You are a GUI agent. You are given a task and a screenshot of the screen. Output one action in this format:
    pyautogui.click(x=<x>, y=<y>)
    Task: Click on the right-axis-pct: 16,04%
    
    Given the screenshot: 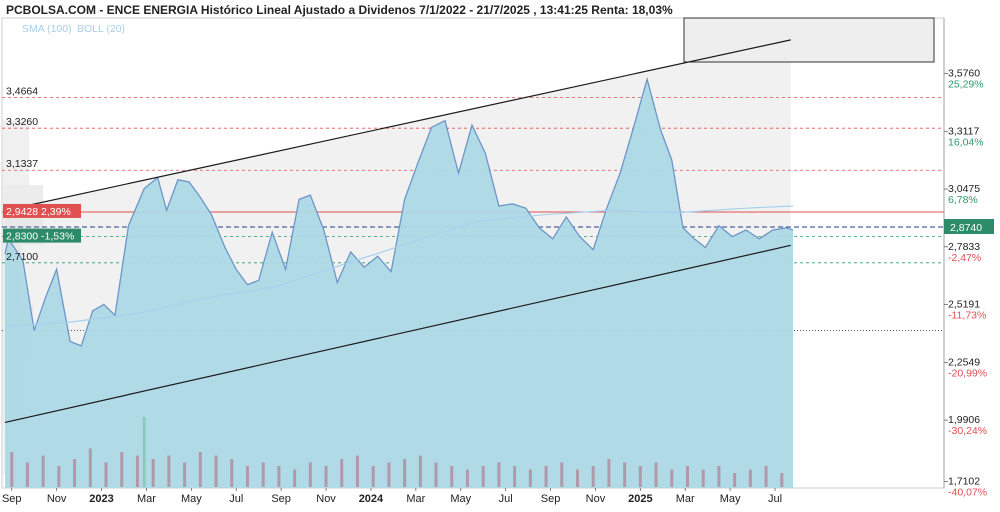 What is the action you would take?
    pyautogui.click(x=966, y=142)
    